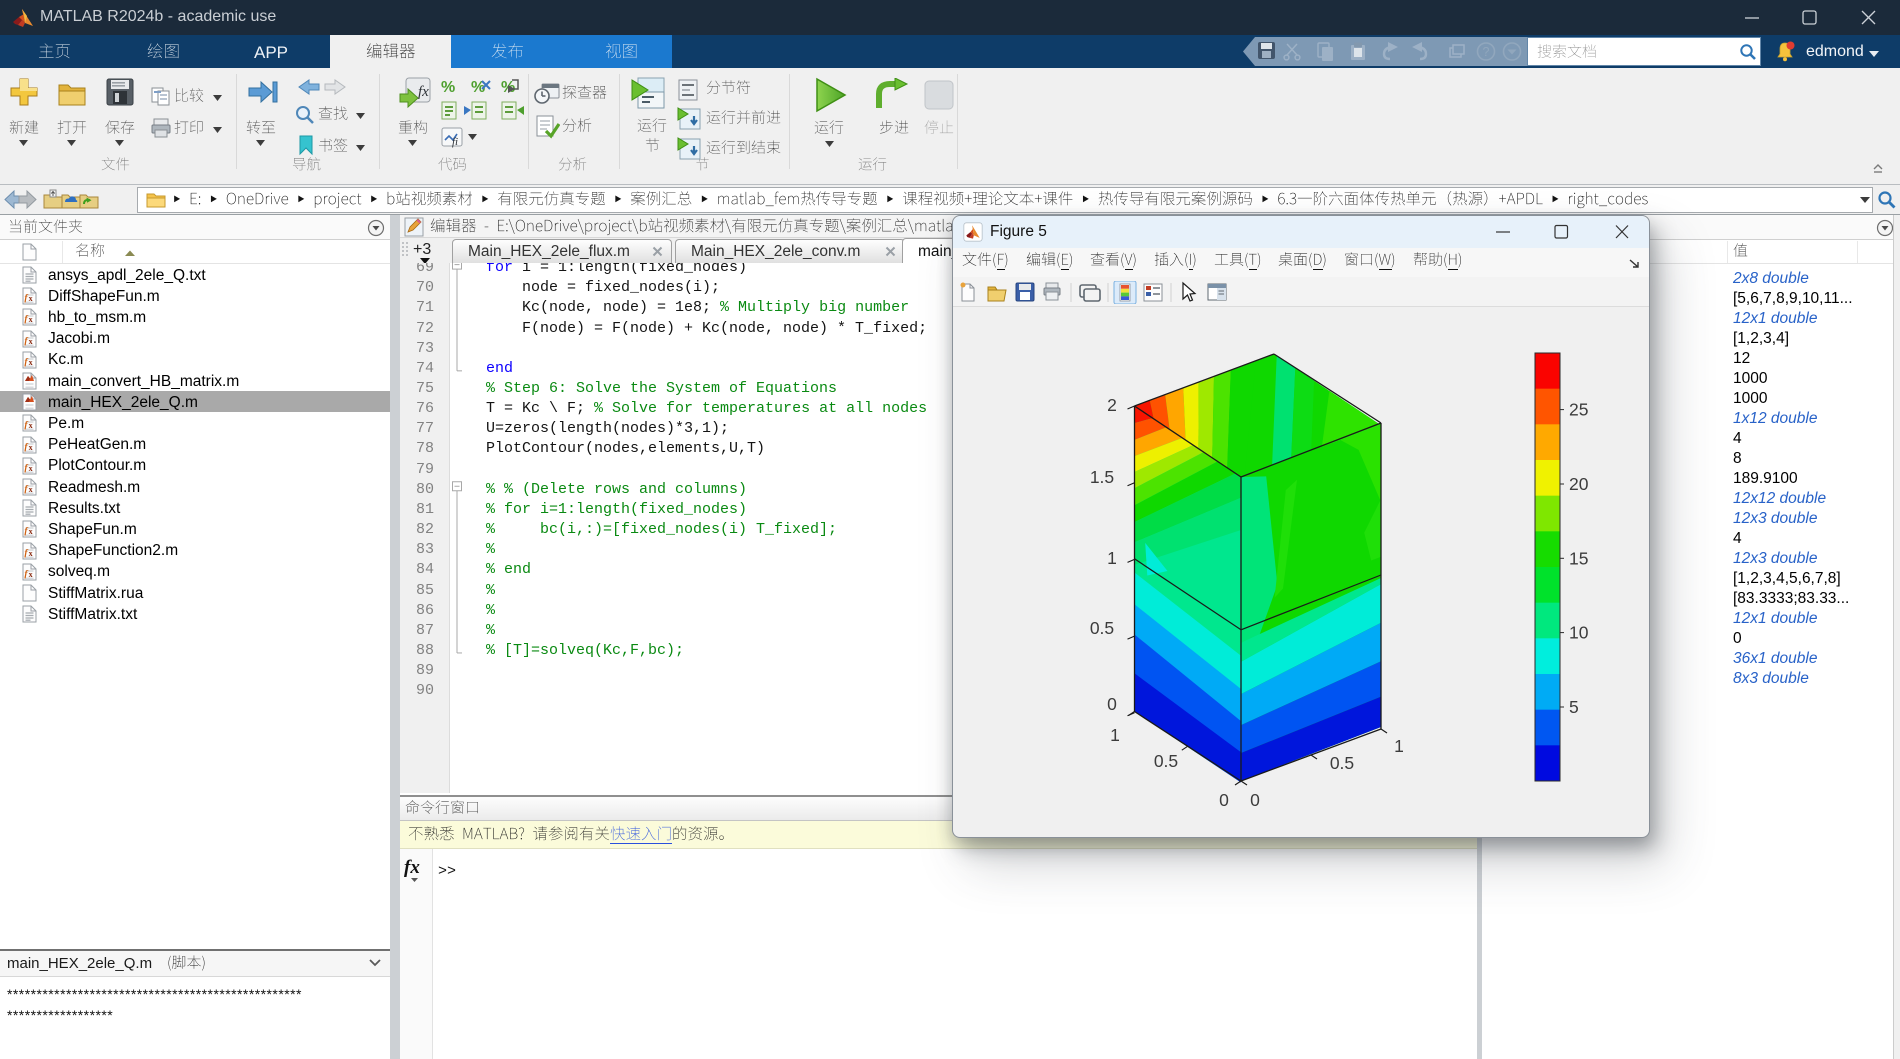 Image resolution: width=1900 pixels, height=1059 pixels. I want to click on svg-text: 2, so click(1112, 405).